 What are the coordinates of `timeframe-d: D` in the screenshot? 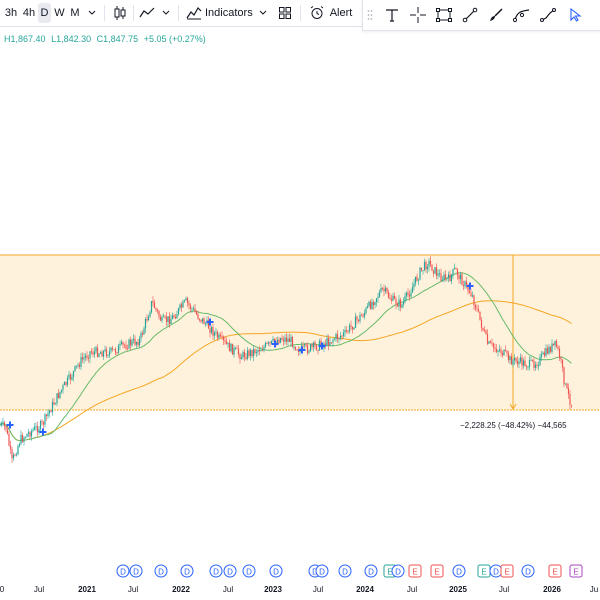 It's located at (44, 13).